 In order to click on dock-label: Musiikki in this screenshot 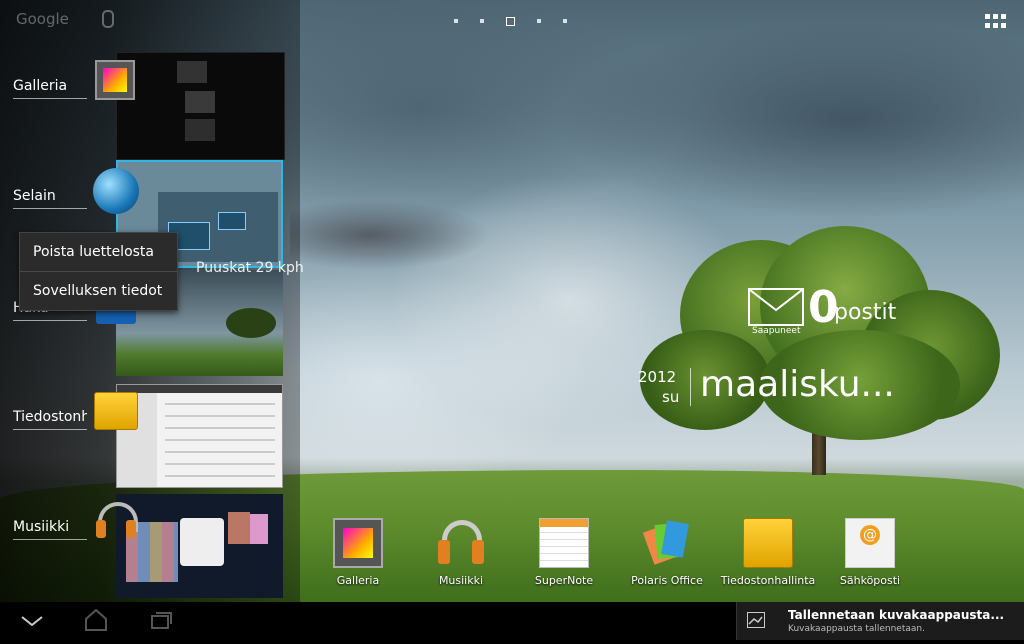, I will do `click(461, 580)`.